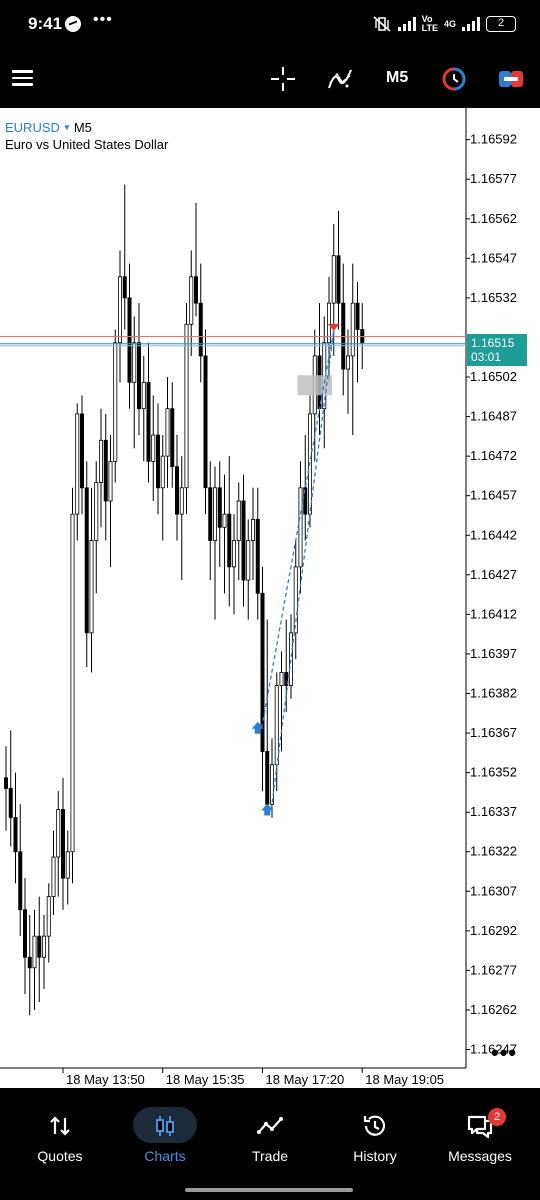  What do you see at coordinates (493, 218) in the screenshot?
I see `y-tick-label: 1.16562` at bounding box center [493, 218].